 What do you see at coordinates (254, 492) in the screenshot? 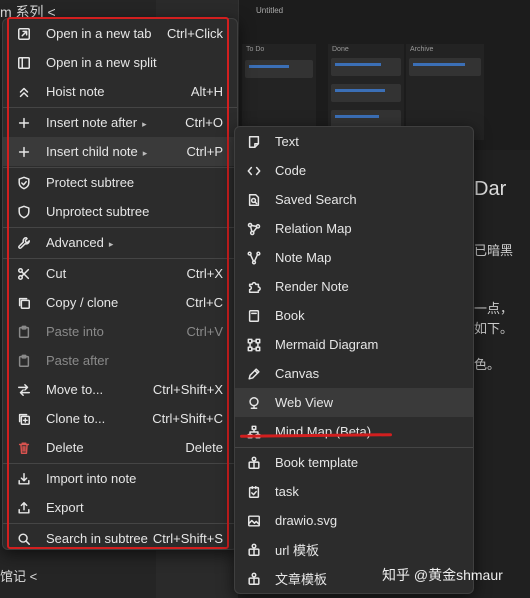
I see `task-icon` at bounding box center [254, 492].